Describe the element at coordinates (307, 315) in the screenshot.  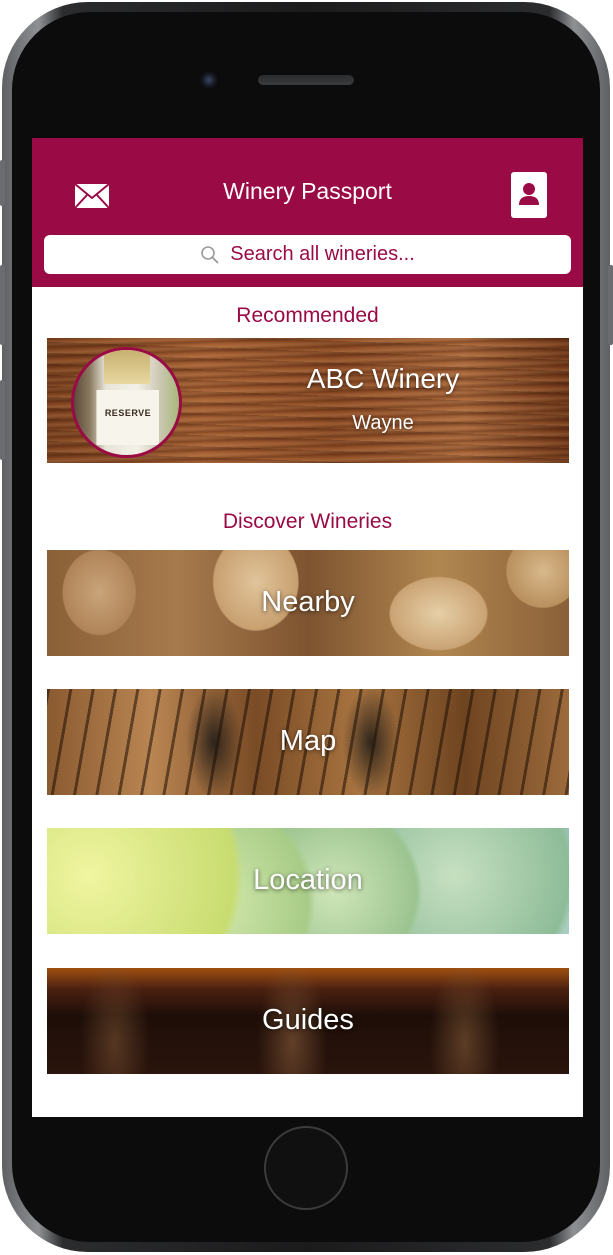
I see `recommended-heading: Recommended` at that location.